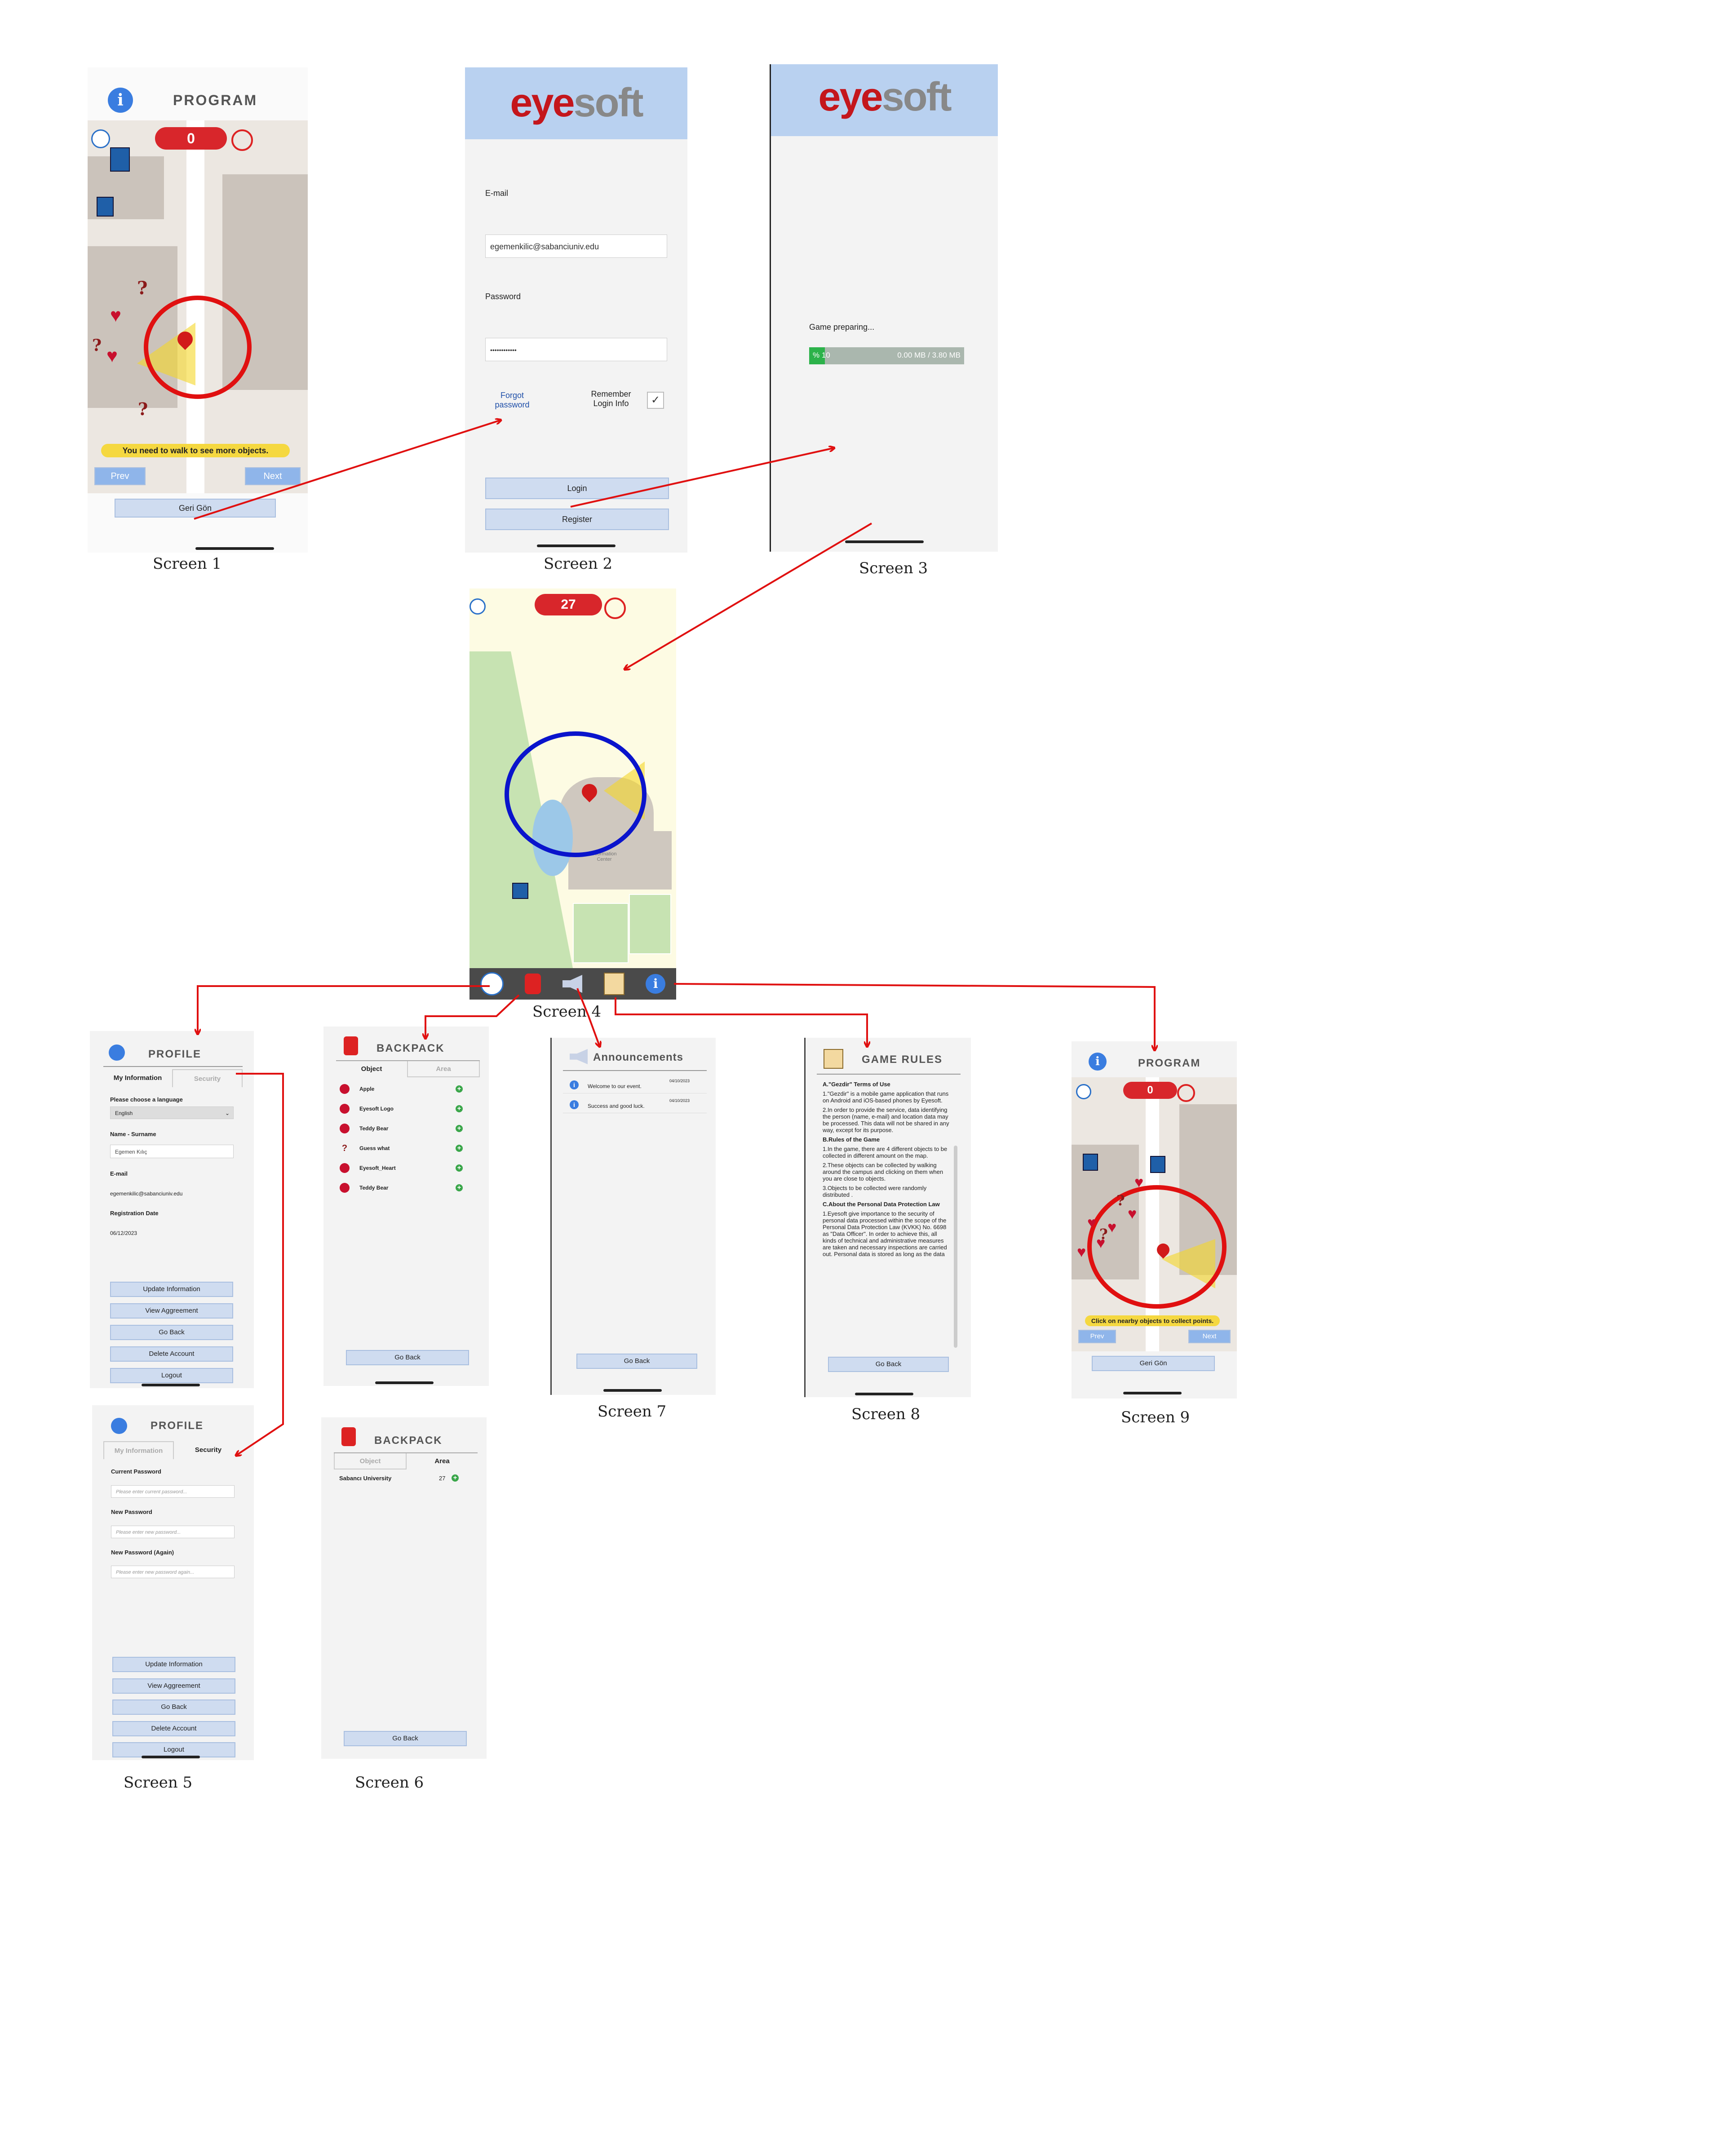 This screenshot has height=2142, width=1736. Describe the element at coordinates (955, 1247) in the screenshot. I see `scrollbar` at that location.